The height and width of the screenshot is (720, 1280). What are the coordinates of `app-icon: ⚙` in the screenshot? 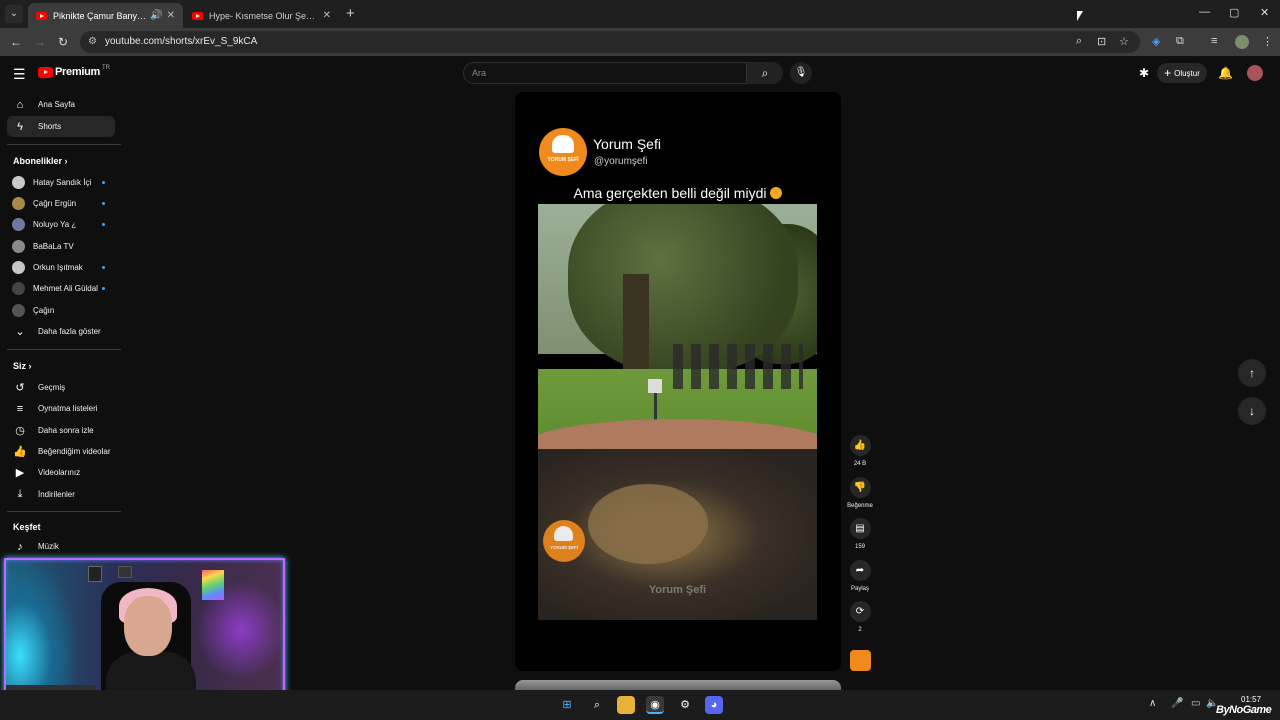 It's located at (685, 705).